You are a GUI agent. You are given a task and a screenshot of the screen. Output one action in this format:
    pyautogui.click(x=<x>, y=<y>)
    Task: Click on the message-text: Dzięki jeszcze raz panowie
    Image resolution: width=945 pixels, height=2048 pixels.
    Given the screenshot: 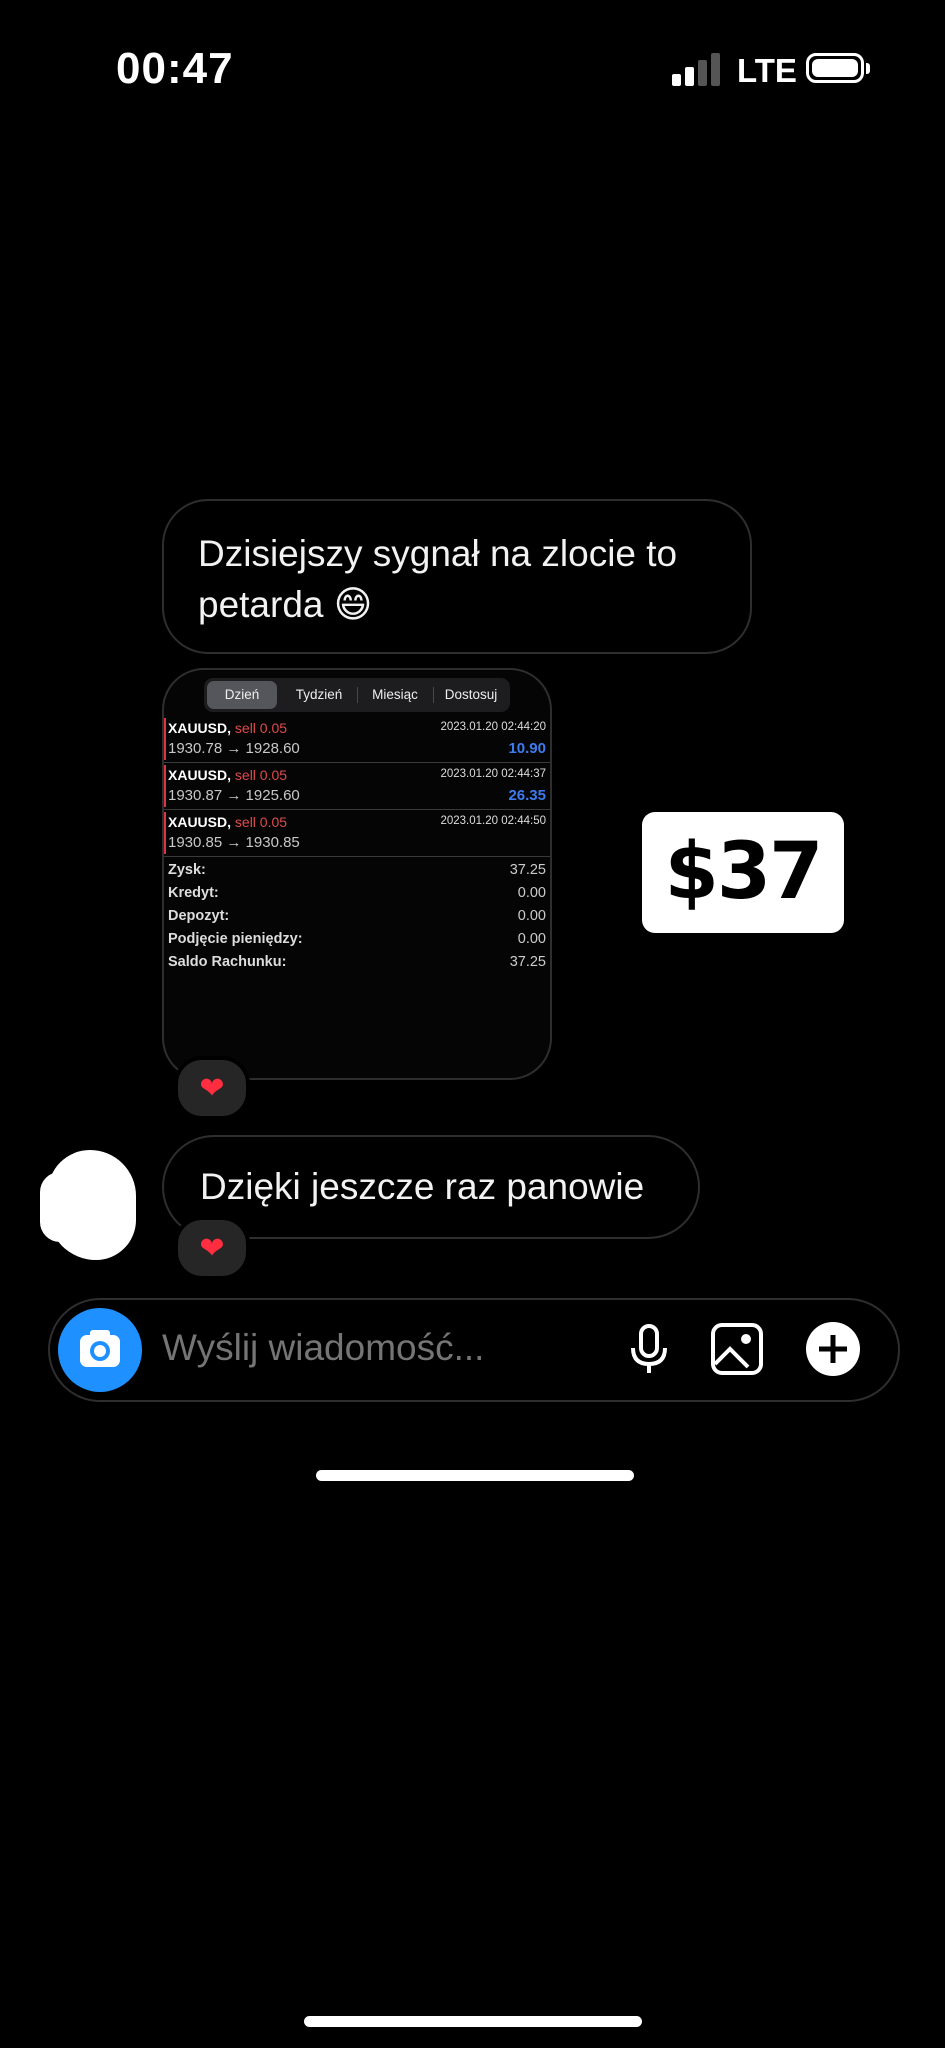 What is the action you would take?
    pyautogui.click(x=422, y=1186)
    